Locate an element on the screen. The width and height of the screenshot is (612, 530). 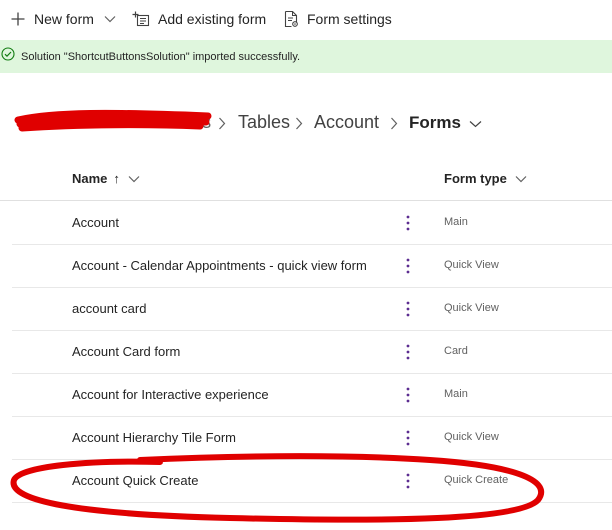
form-type-value: Card is located at coordinates (456, 351).